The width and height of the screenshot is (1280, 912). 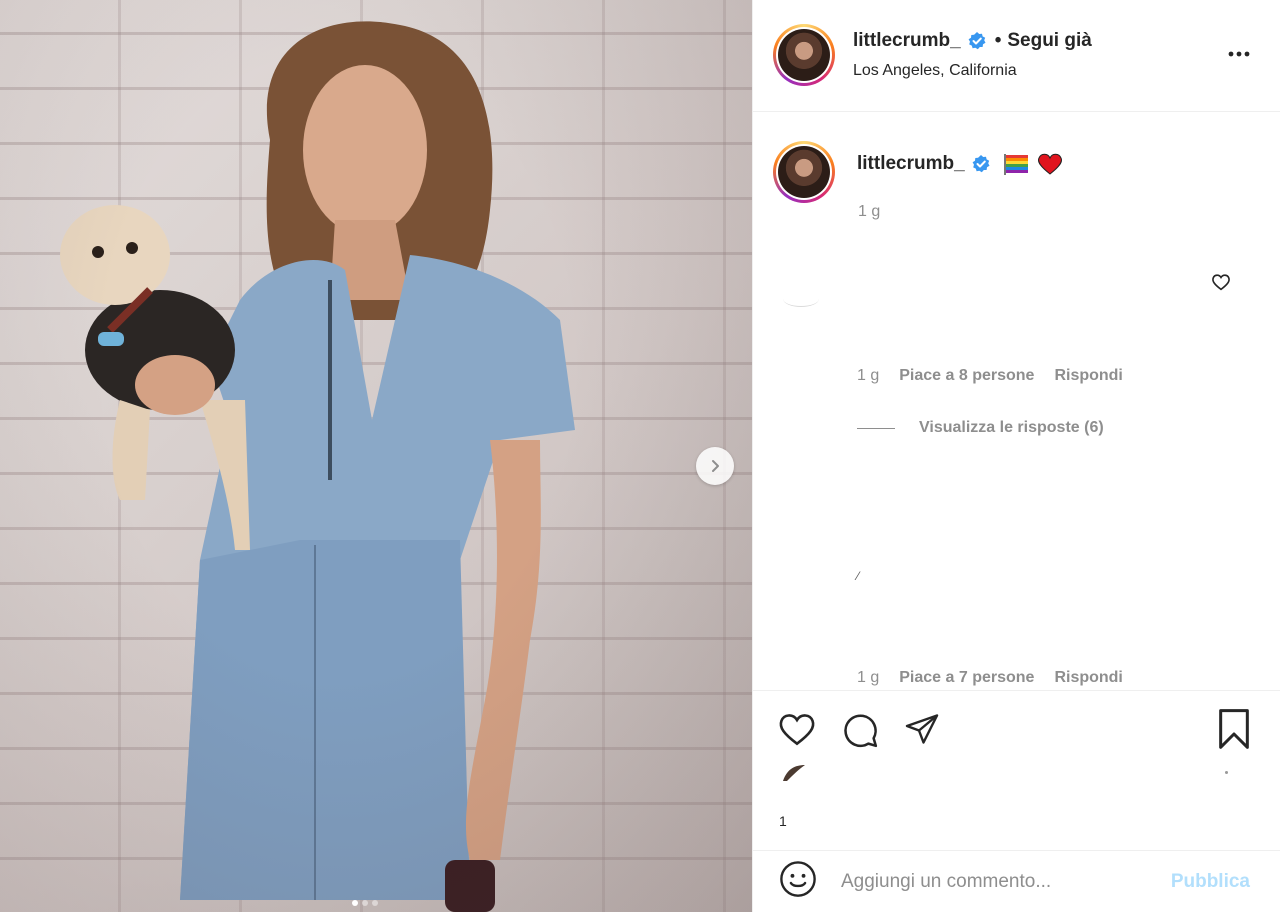 I want to click on carousel-indicator, so click(x=365, y=903).